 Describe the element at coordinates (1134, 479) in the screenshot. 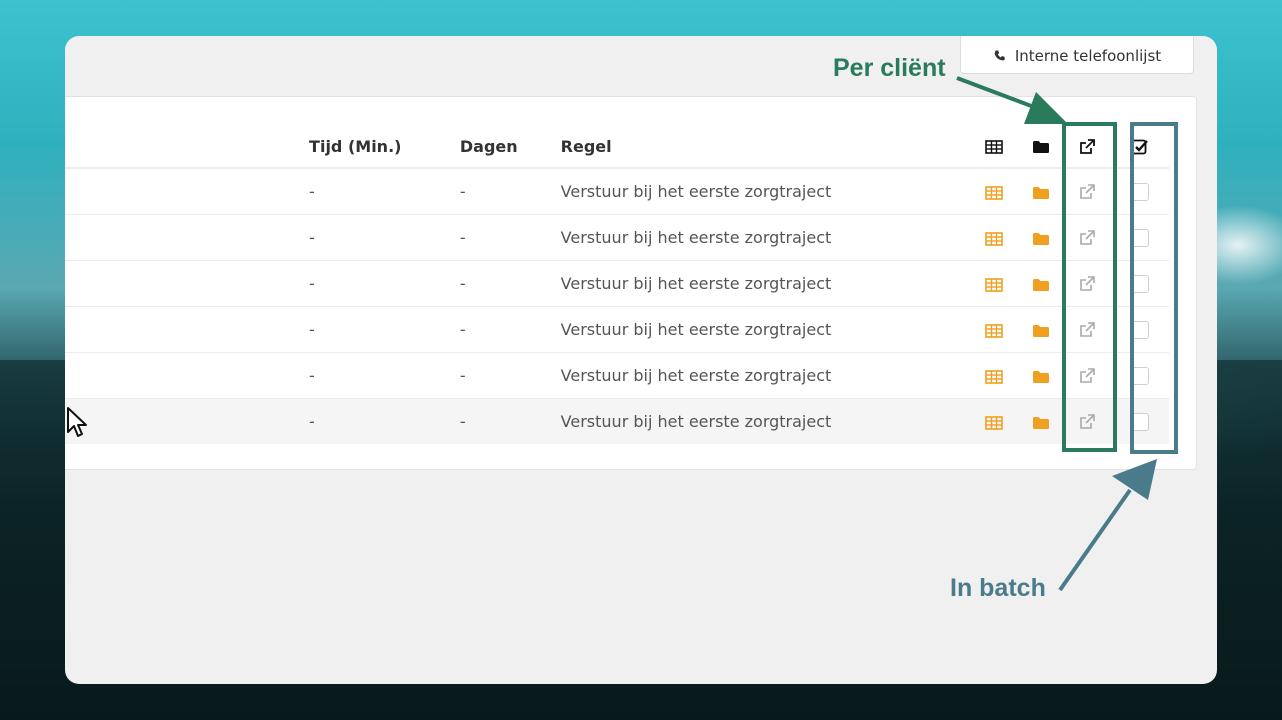

I see `in-batch-arrowhead` at that location.